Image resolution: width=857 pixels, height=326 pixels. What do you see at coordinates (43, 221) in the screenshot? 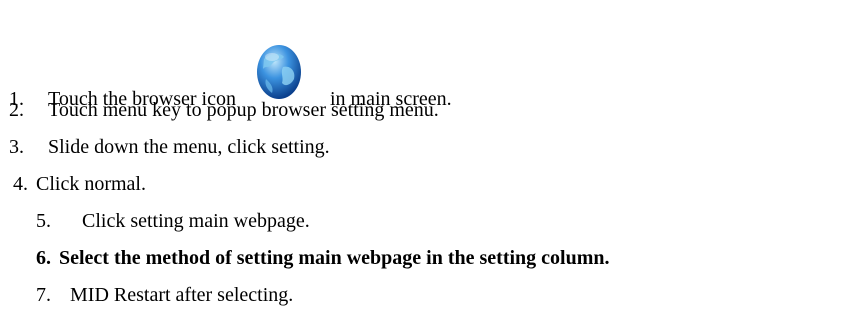
I see `step-number: 5.` at bounding box center [43, 221].